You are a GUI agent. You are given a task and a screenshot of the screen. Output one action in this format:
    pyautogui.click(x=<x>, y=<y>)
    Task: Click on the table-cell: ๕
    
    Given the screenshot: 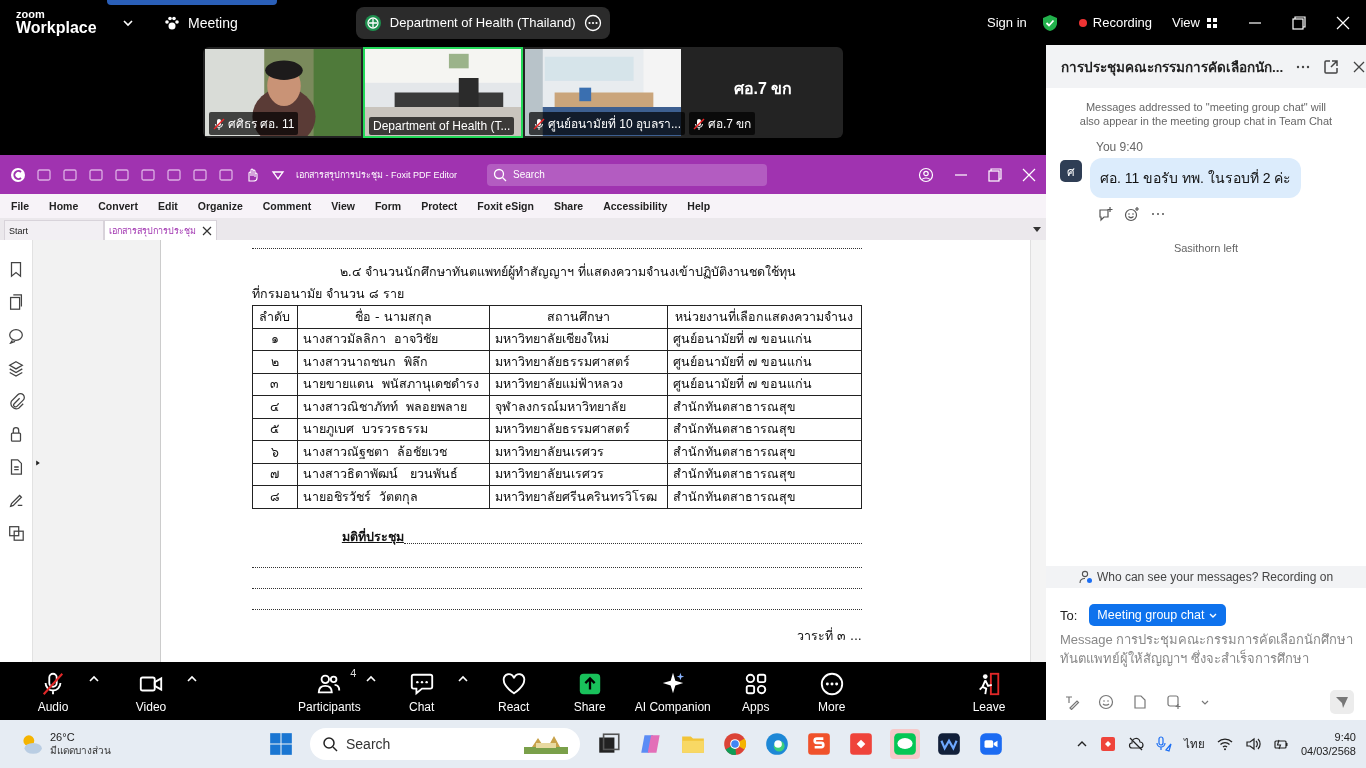 What is the action you would take?
    pyautogui.click(x=275, y=429)
    